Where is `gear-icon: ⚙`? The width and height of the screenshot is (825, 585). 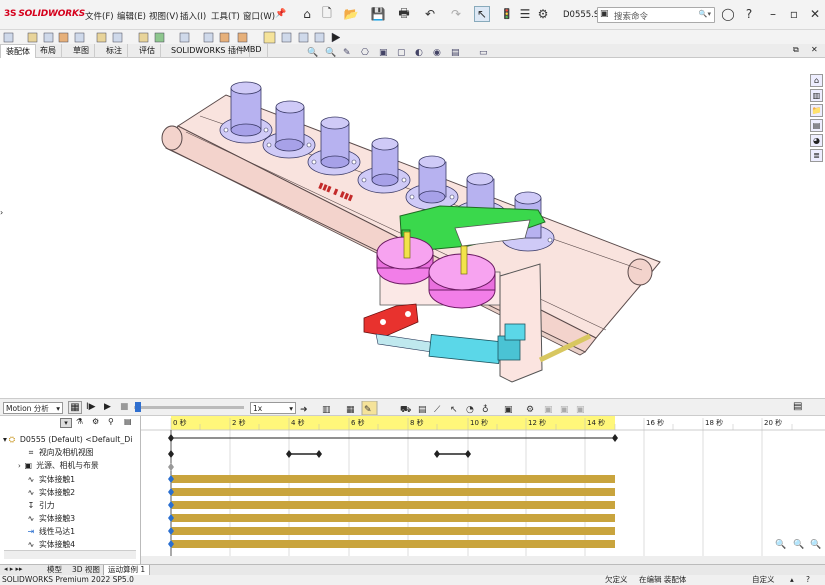 gear-icon: ⚙ is located at coordinates (543, 14).